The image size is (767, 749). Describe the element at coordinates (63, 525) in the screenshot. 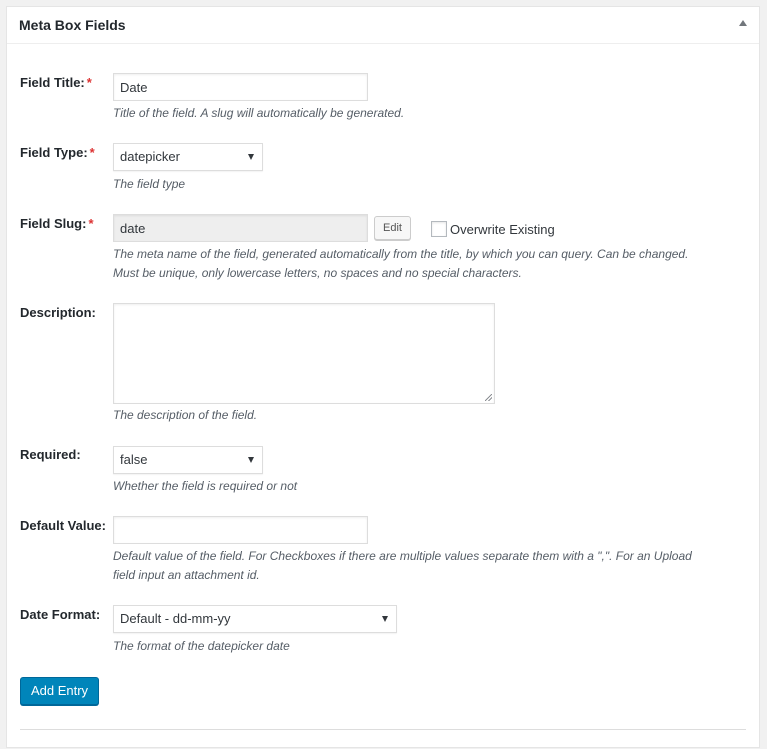

I see `default-value-label: Default Value:` at that location.